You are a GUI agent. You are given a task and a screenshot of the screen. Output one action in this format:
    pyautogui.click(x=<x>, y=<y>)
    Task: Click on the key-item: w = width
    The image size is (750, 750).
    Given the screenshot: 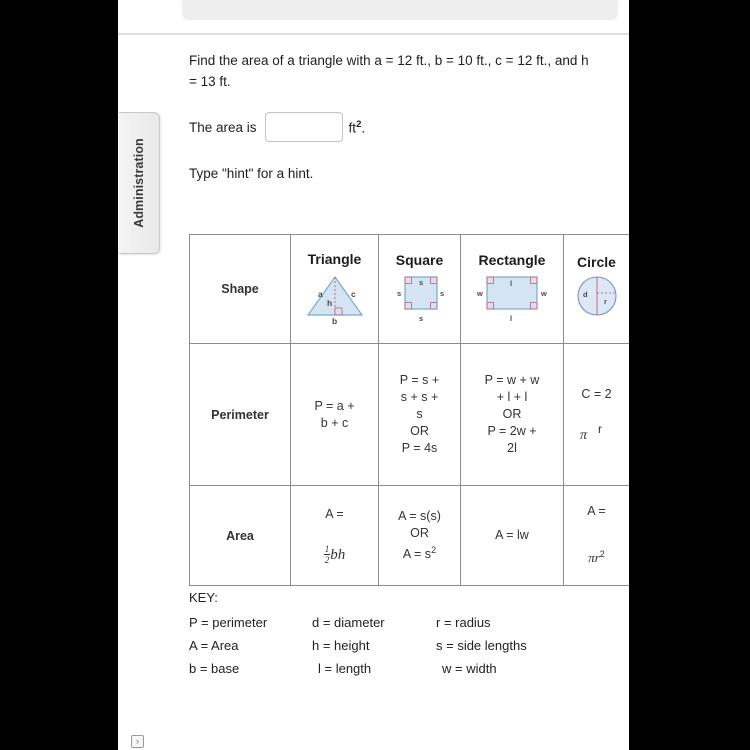 What is the action you would take?
    pyautogui.click(x=469, y=668)
    